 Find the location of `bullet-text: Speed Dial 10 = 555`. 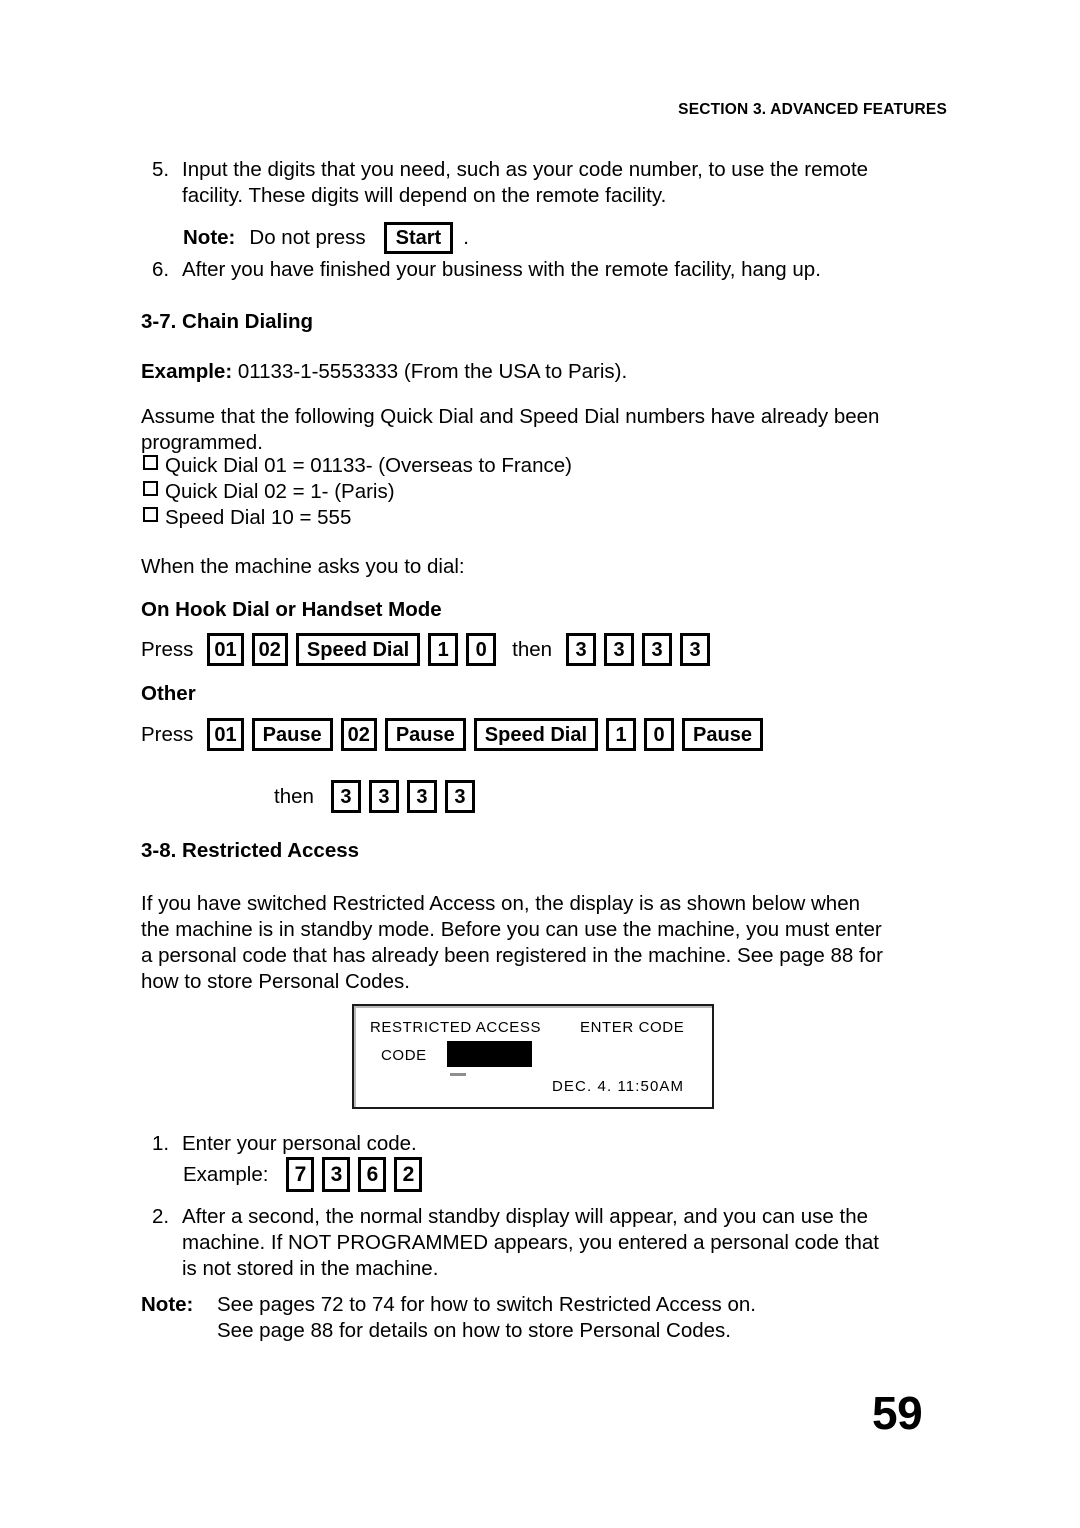

bullet-text: Speed Dial 10 = 555 is located at coordinates (258, 517).